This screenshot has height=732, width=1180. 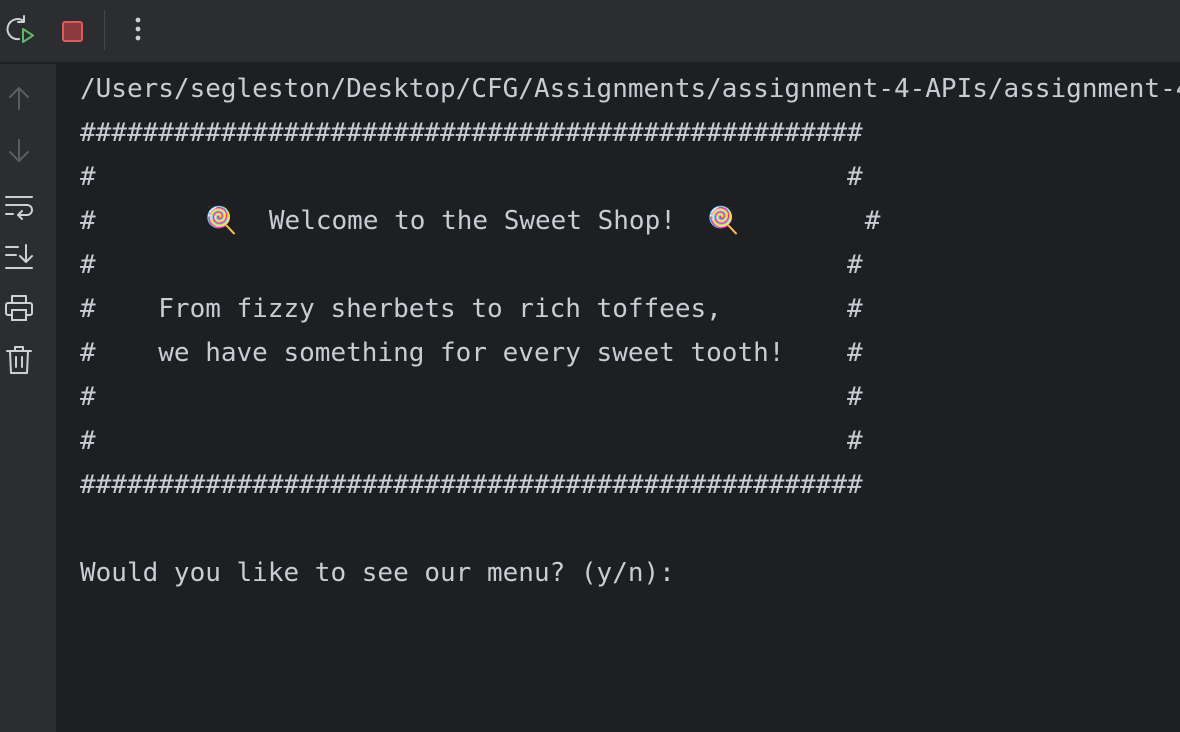 I want to click on soft-wrap-icon, so click(x=19, y=207).